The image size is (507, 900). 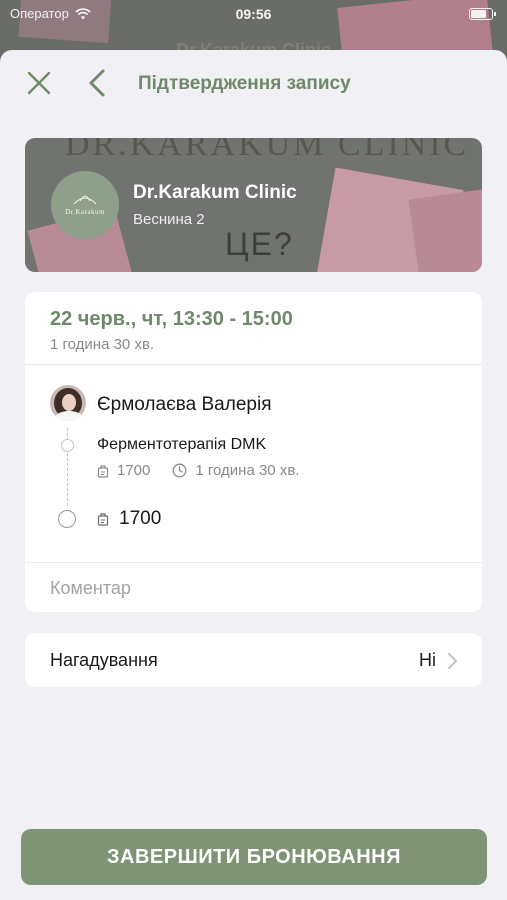 What do you see at coordinates (247, 470) in the screenshot?
I see `service-duration: 1 година 30 хв.` at bounding box center [247, 470].